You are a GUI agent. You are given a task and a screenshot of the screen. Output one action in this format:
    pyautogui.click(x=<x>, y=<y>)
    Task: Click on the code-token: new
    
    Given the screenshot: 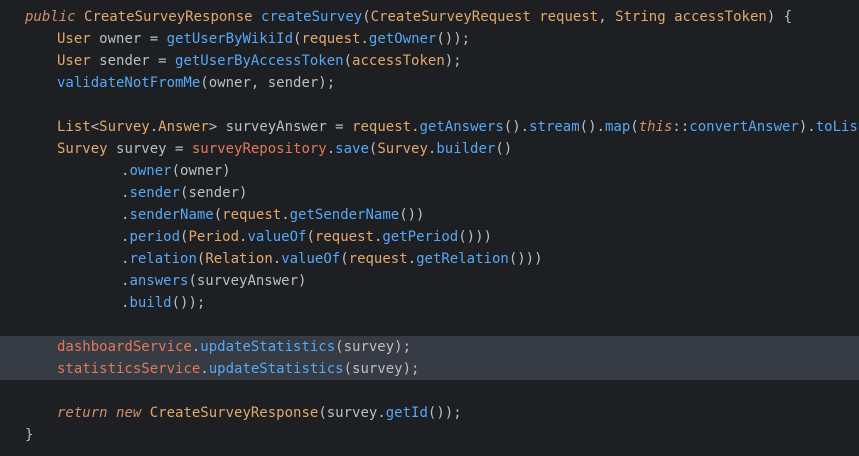 What is the action you would take?
    pyautogui.click(x=133, y=413)
    